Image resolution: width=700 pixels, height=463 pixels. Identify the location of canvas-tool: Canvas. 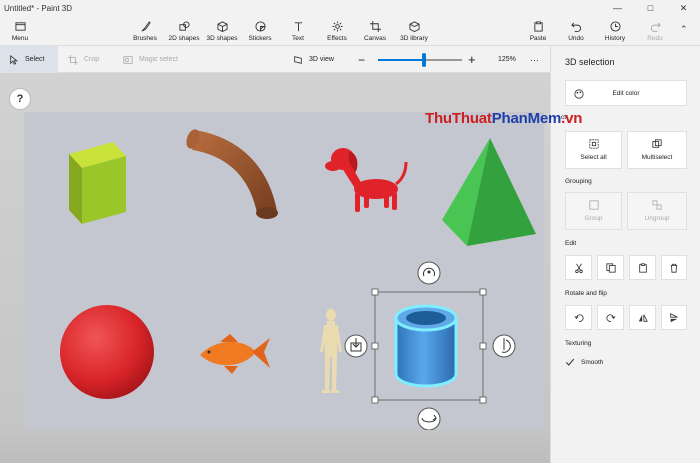
(375, 31).